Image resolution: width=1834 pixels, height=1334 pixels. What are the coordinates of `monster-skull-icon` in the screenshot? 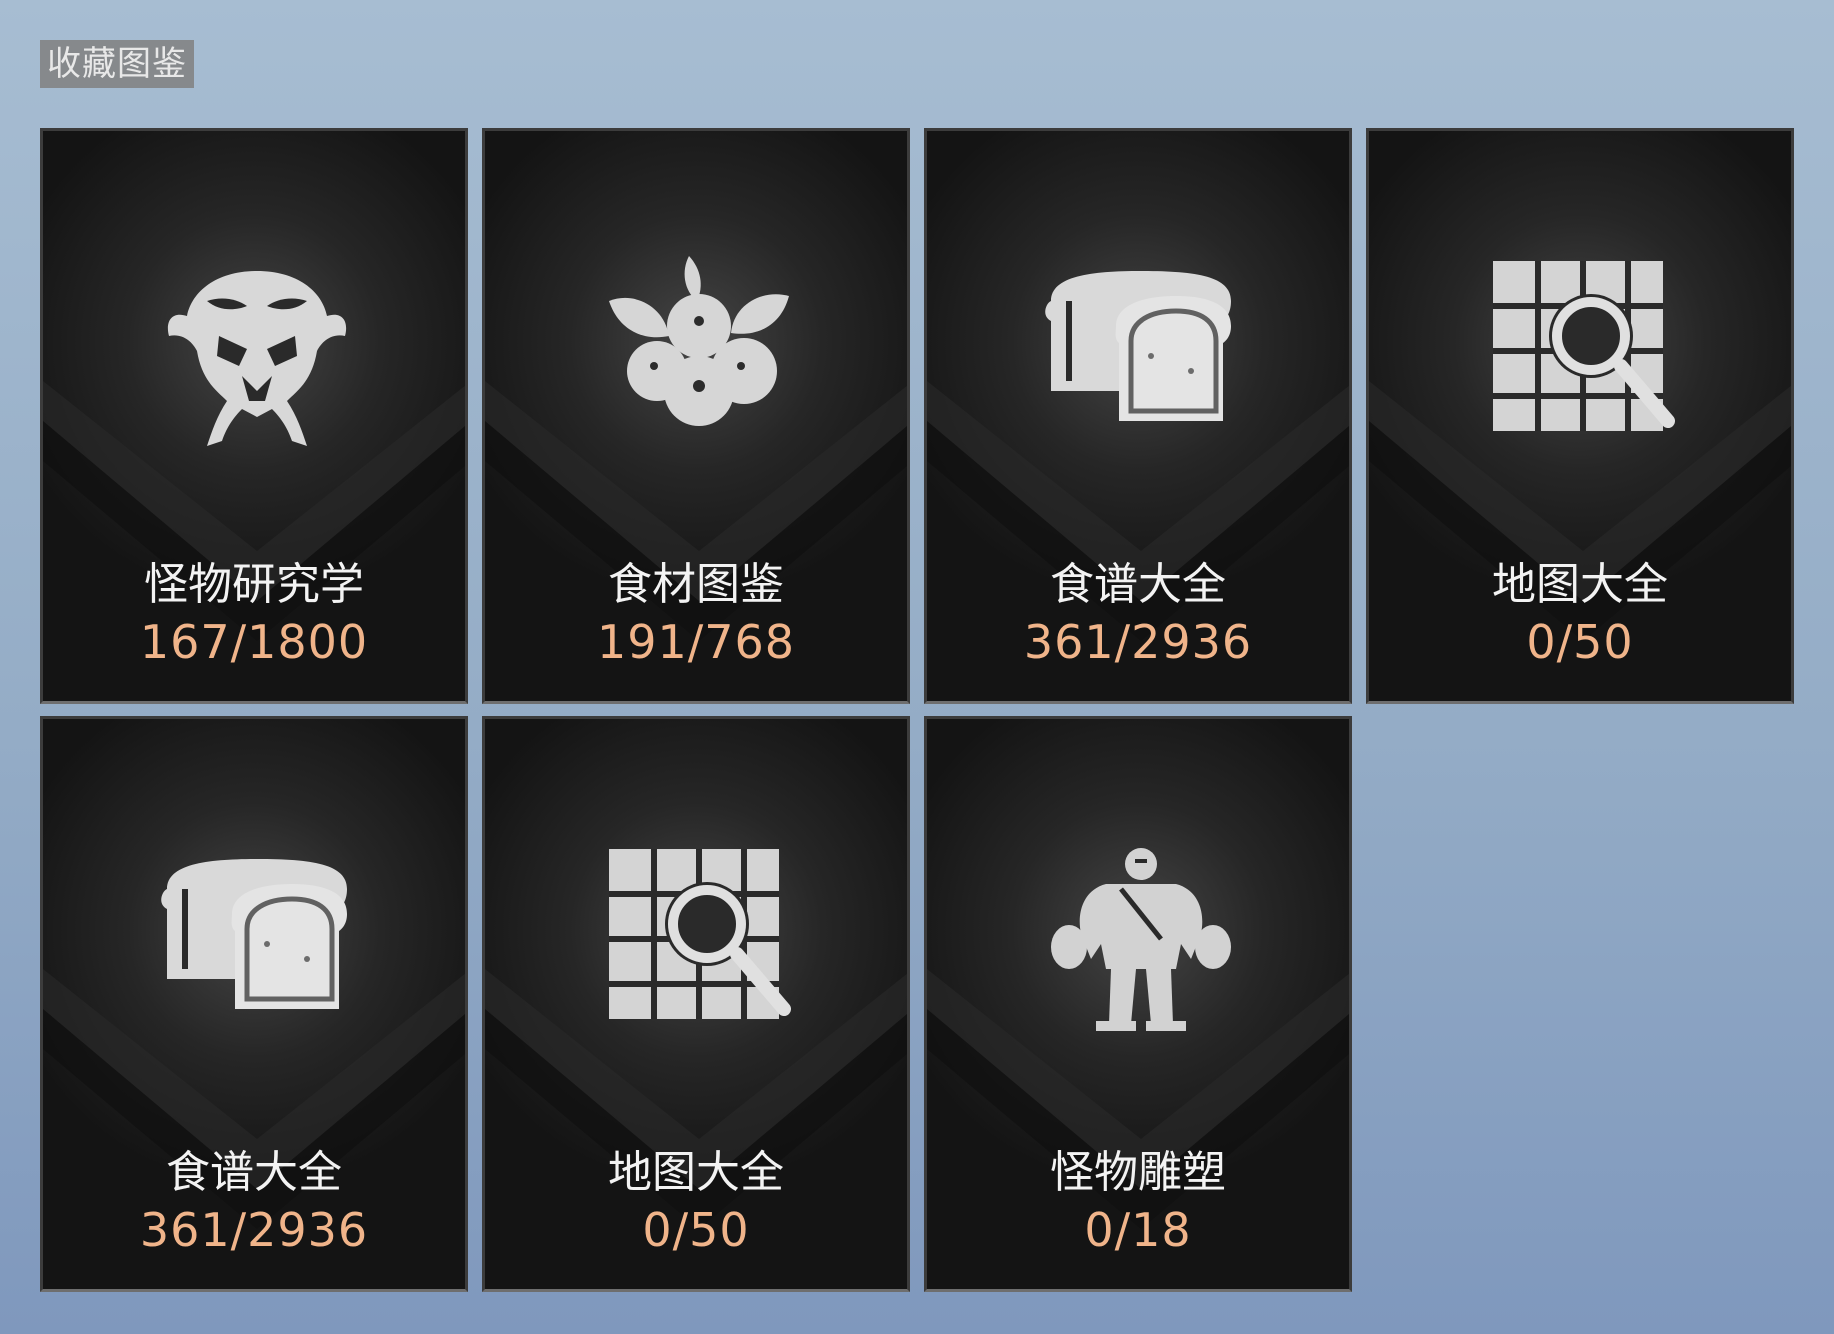 It's located at (257, 351).